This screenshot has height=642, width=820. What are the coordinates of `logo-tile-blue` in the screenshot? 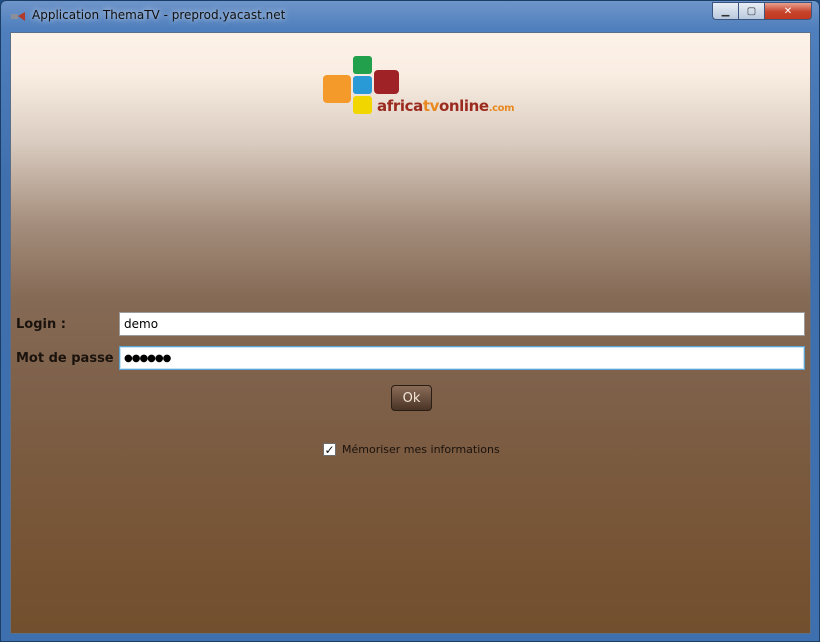 It's located at (362, 85).